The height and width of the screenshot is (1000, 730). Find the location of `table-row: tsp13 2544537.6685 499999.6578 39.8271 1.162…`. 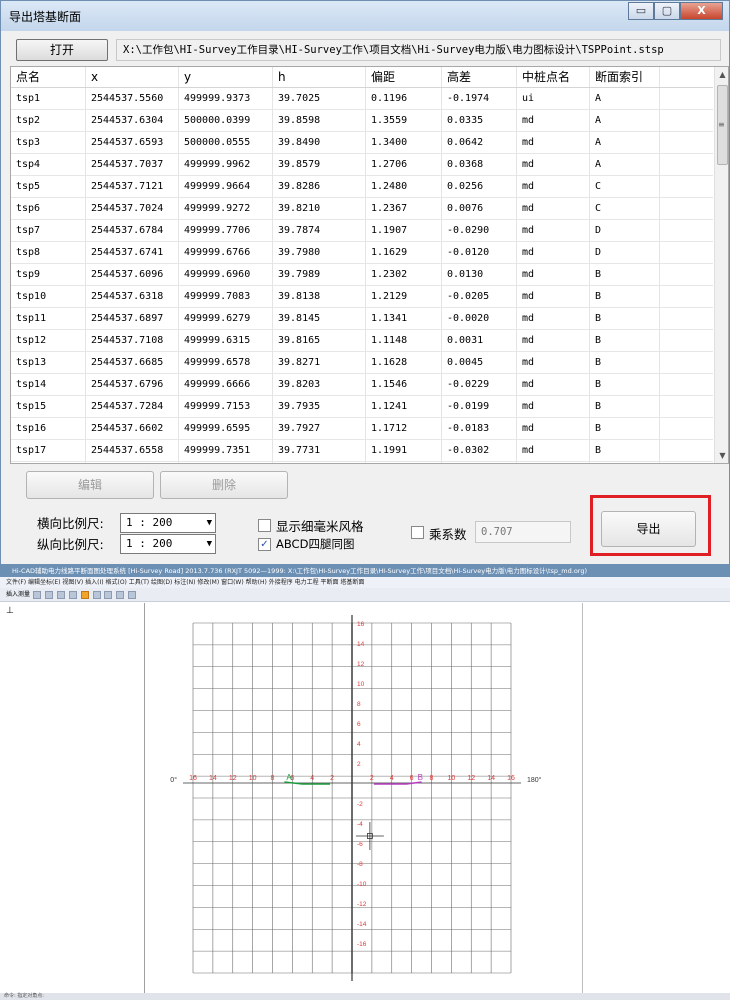

table-row: tsp13 2544537.6685 499999.6578 39.8271 1.162… is located at coordinates (362, 363).